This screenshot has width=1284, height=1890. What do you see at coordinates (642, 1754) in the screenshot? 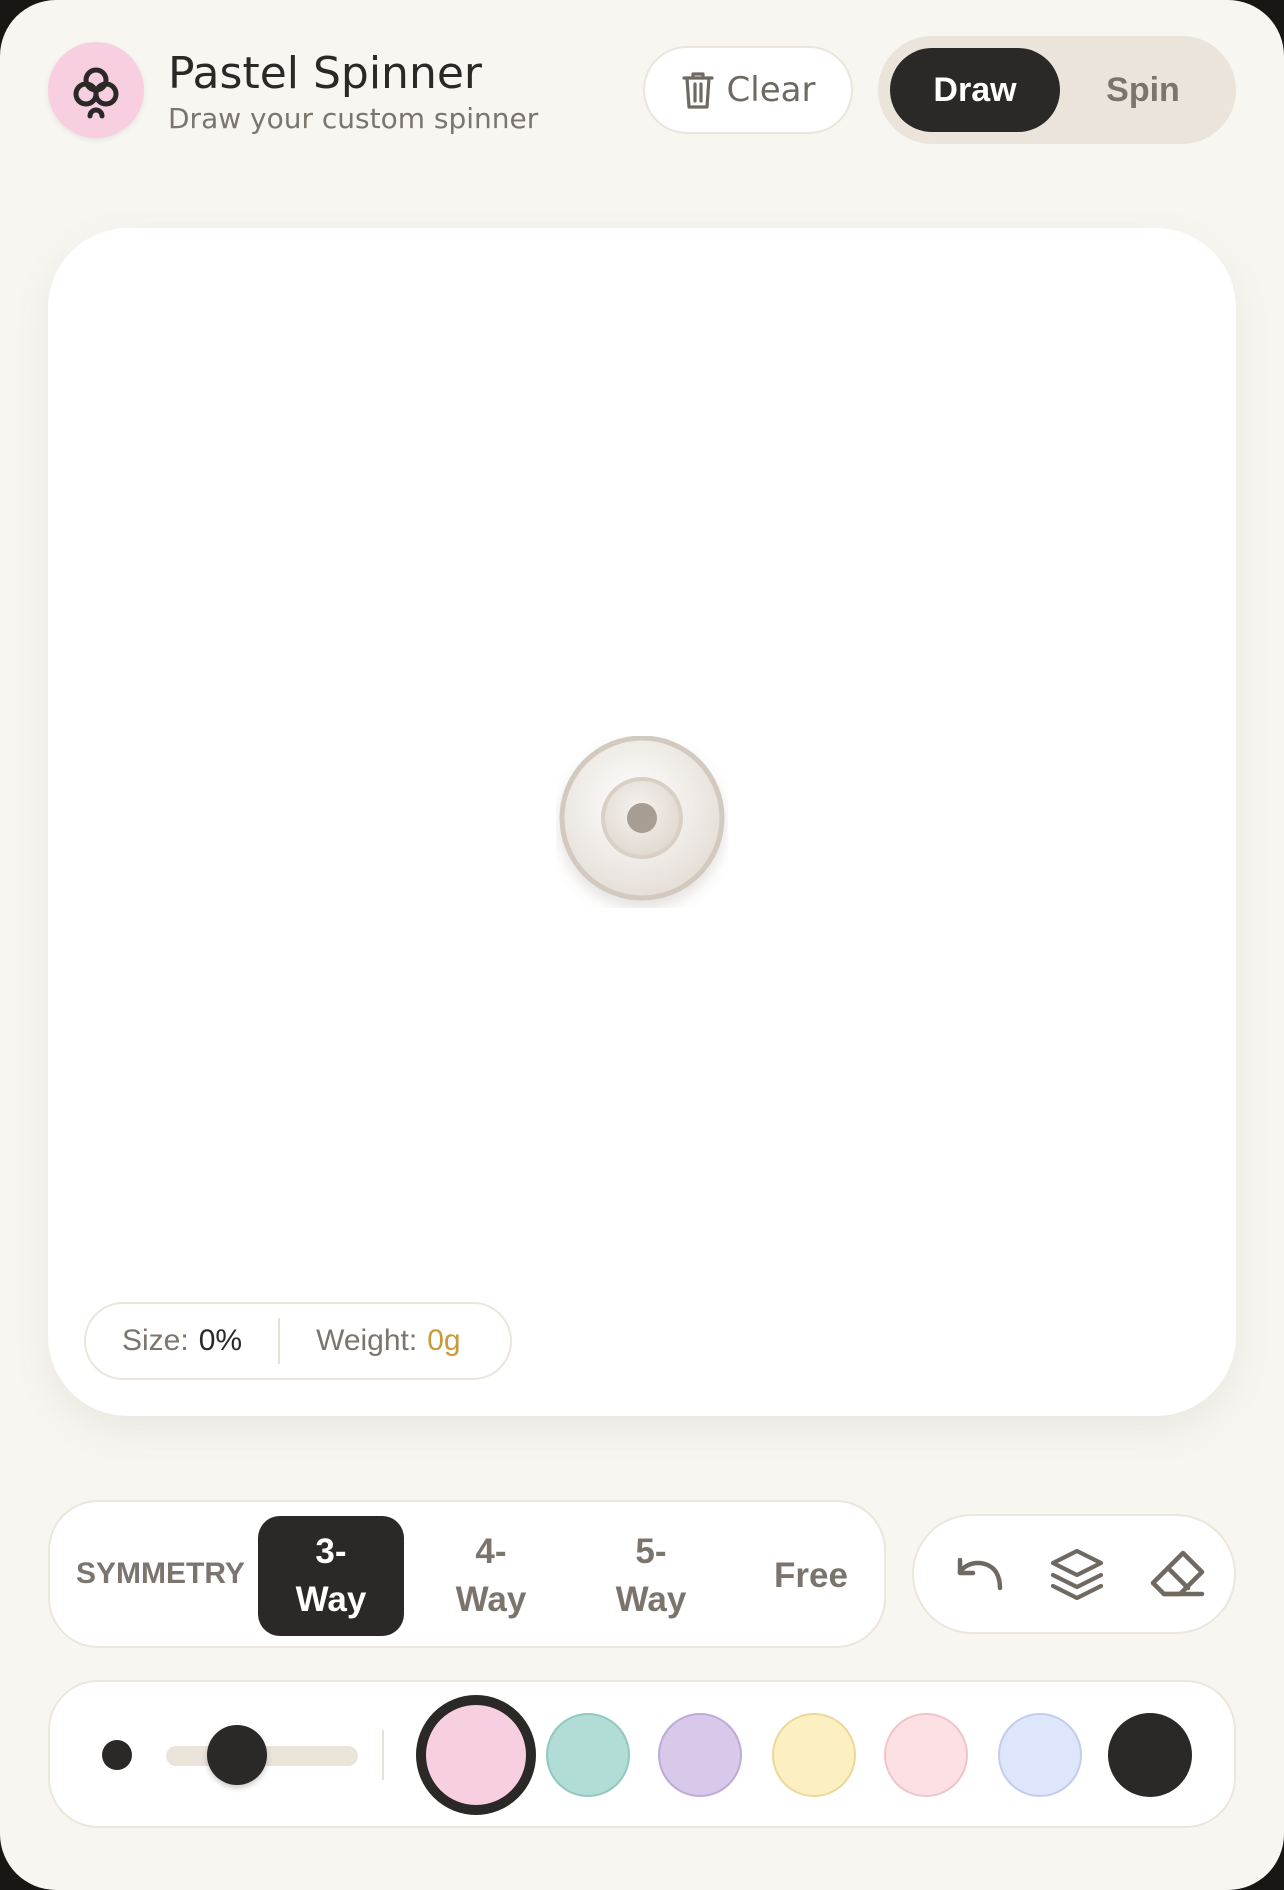
I see `color-palette` at bounding box center [642, 1754].